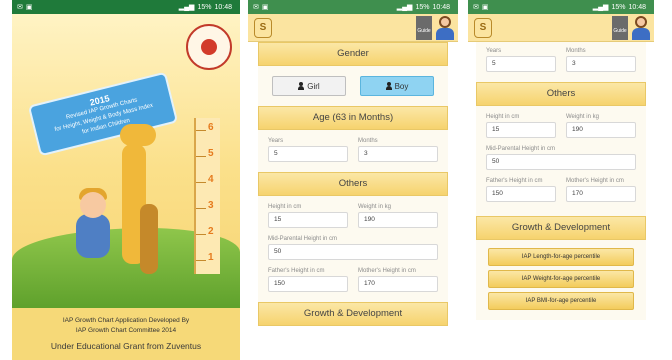 The width and height of the screenshot is (672, 360). What do you see at coordinates (211, 257) in the screenshot?
I see `ruler-number: 1` at bounding box center [211, 257].